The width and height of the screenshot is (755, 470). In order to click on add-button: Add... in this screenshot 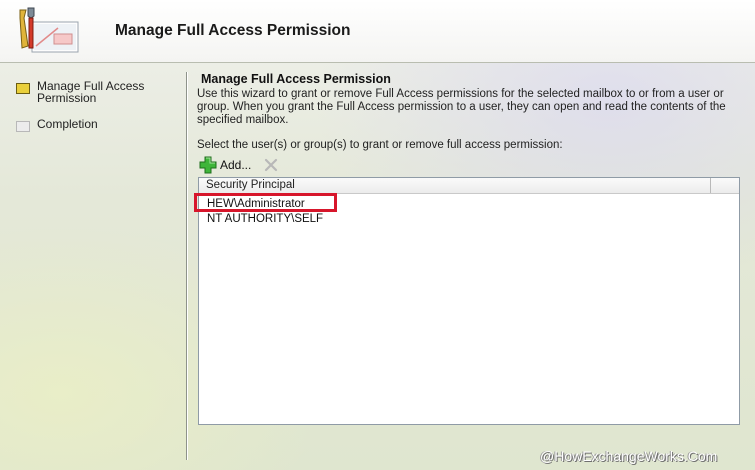, I will do `click(225, 165)`.